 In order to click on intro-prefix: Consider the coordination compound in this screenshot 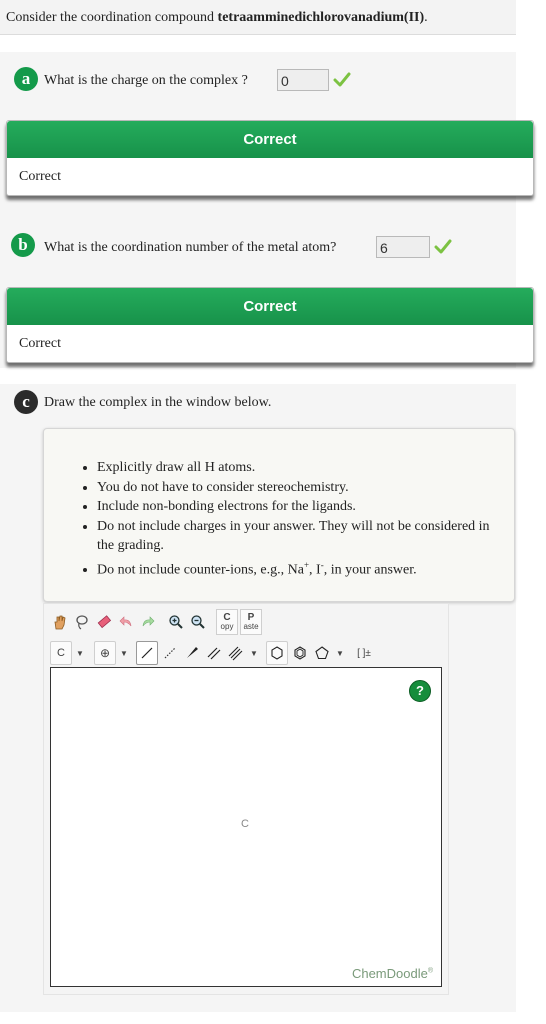, I will do `click(112, 17)`.